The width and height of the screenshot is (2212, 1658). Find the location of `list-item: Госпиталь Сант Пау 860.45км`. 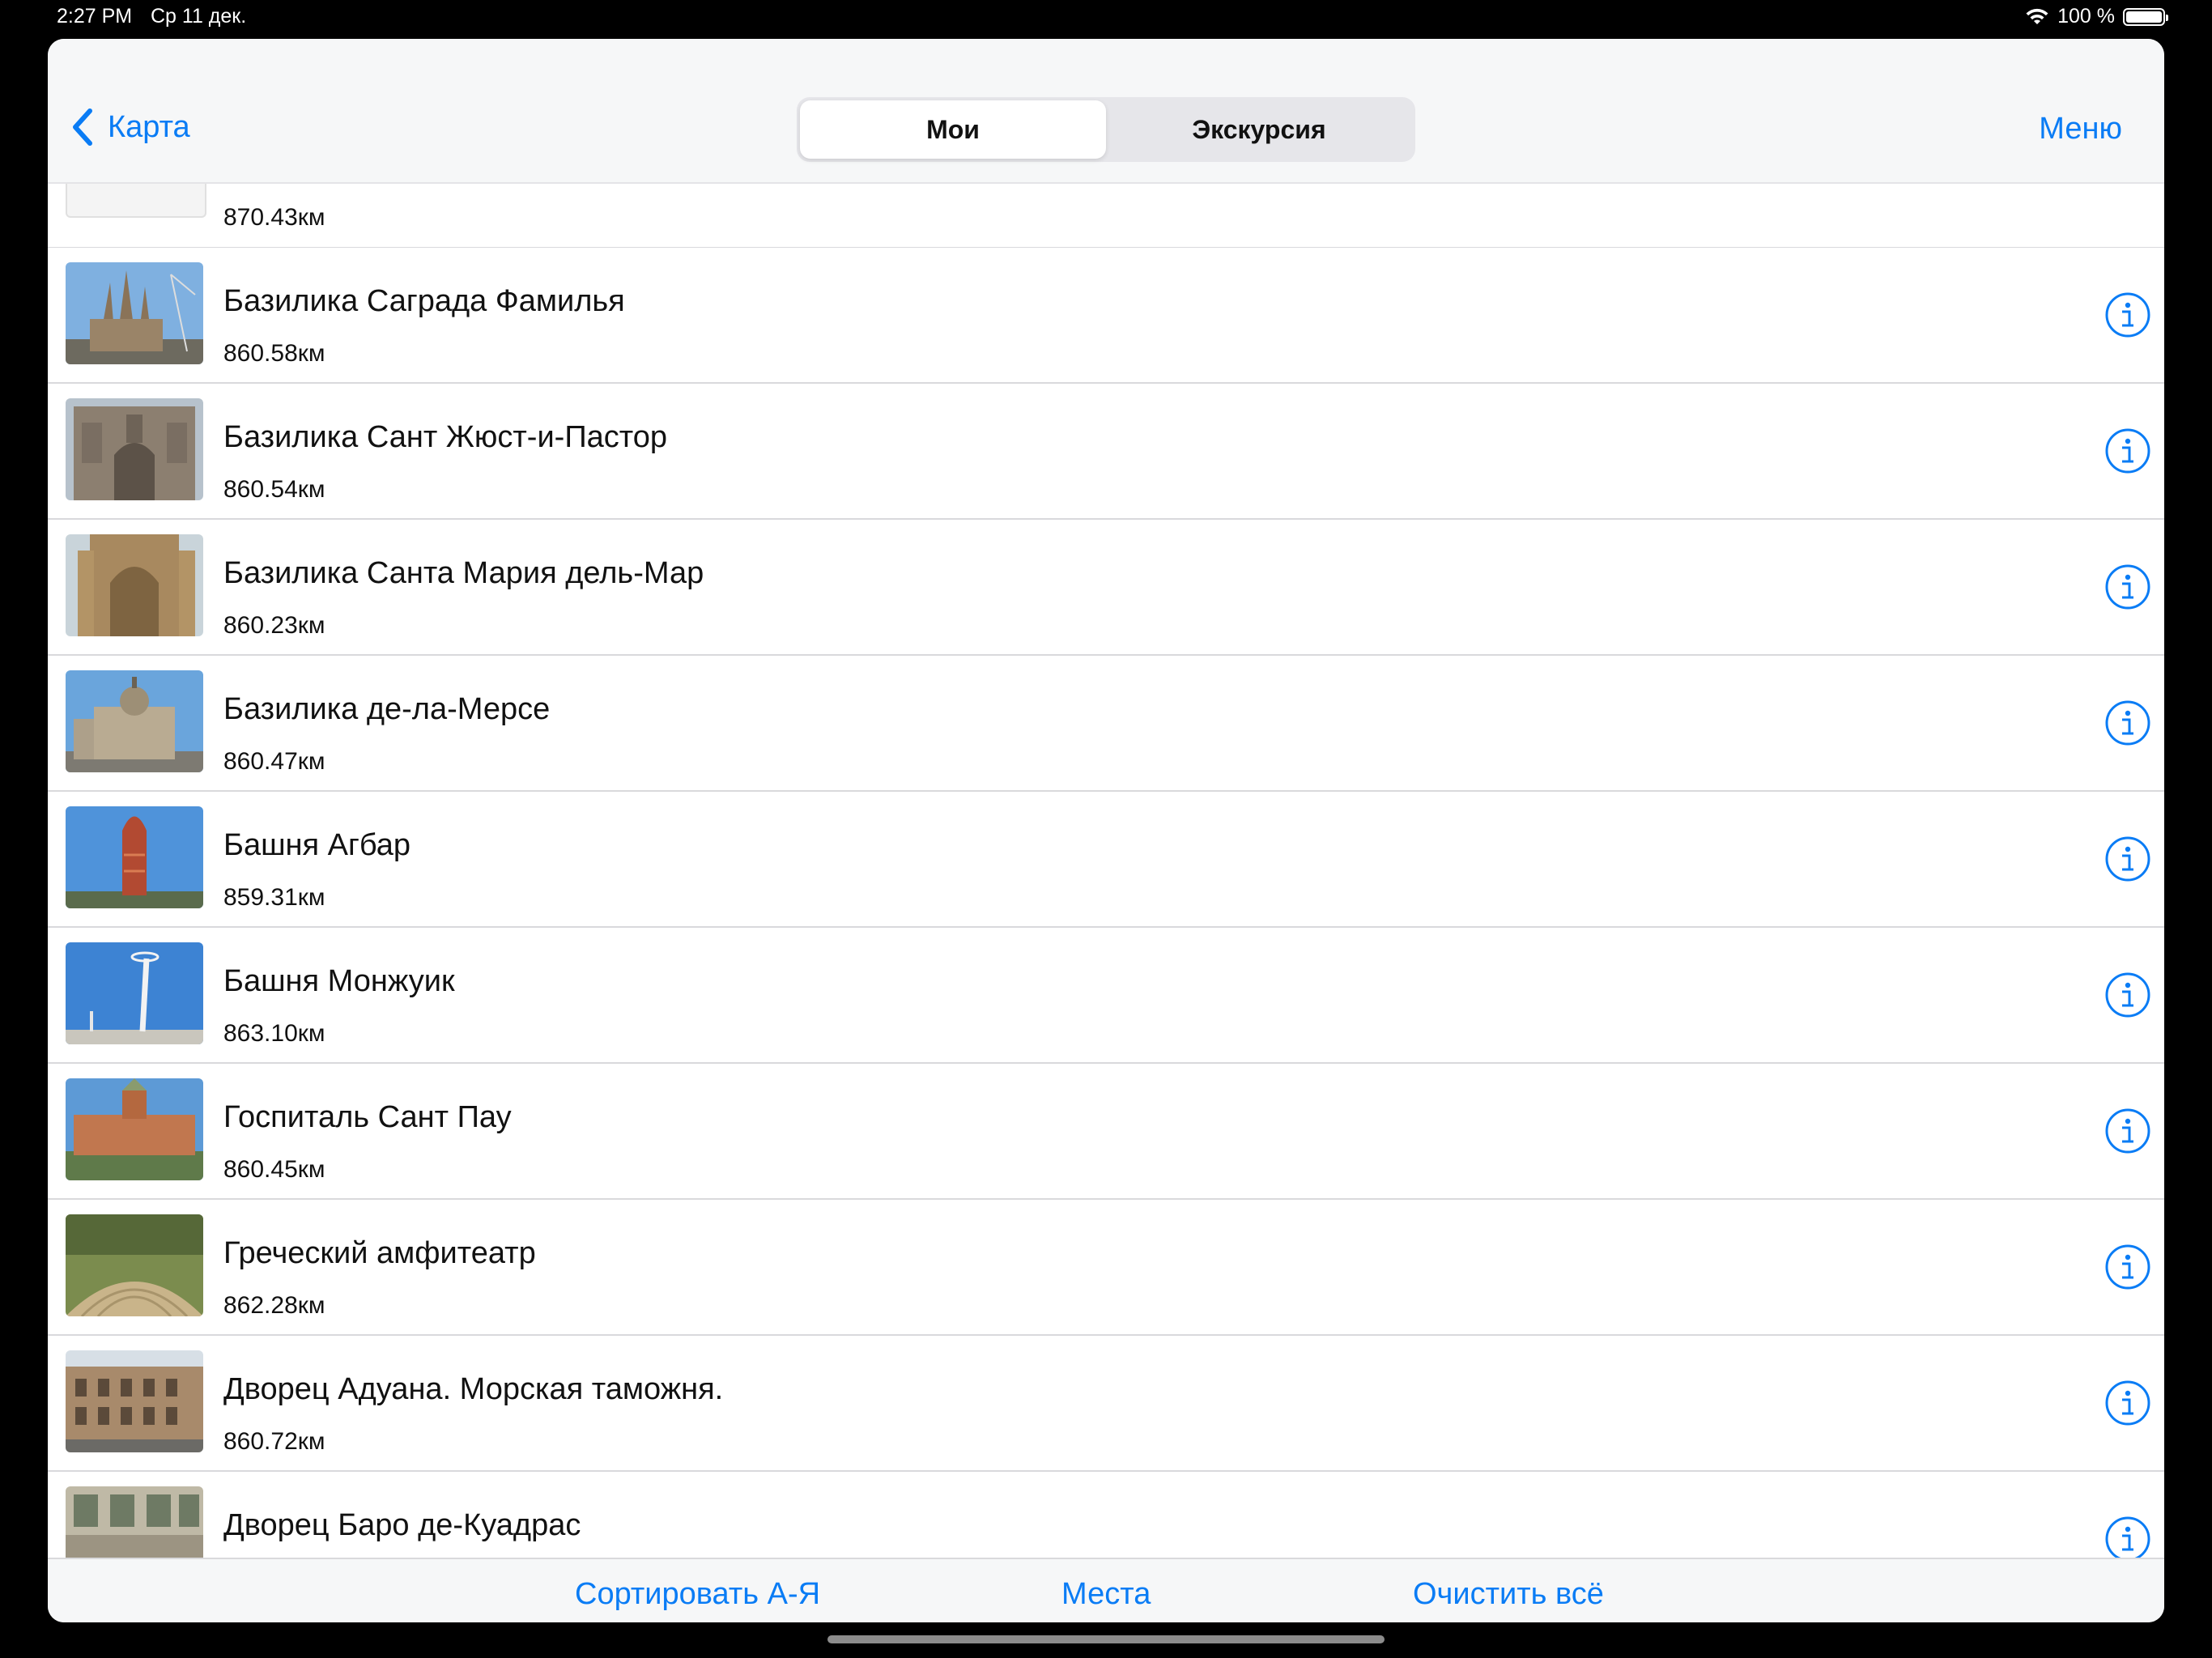

list-item: Госпиталь Сант Пау 860.45км is located at coordinates (1106, 1132).